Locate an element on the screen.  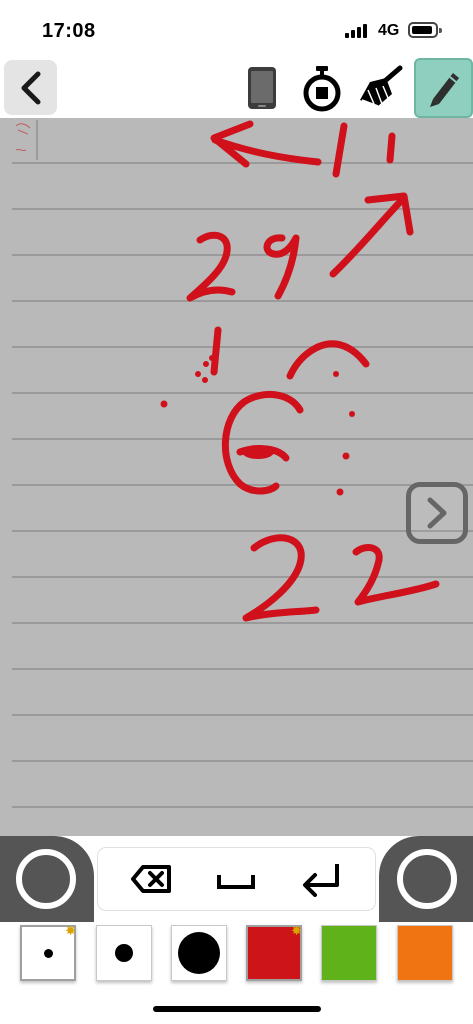
right-pad is located at coordinates (426, 879).